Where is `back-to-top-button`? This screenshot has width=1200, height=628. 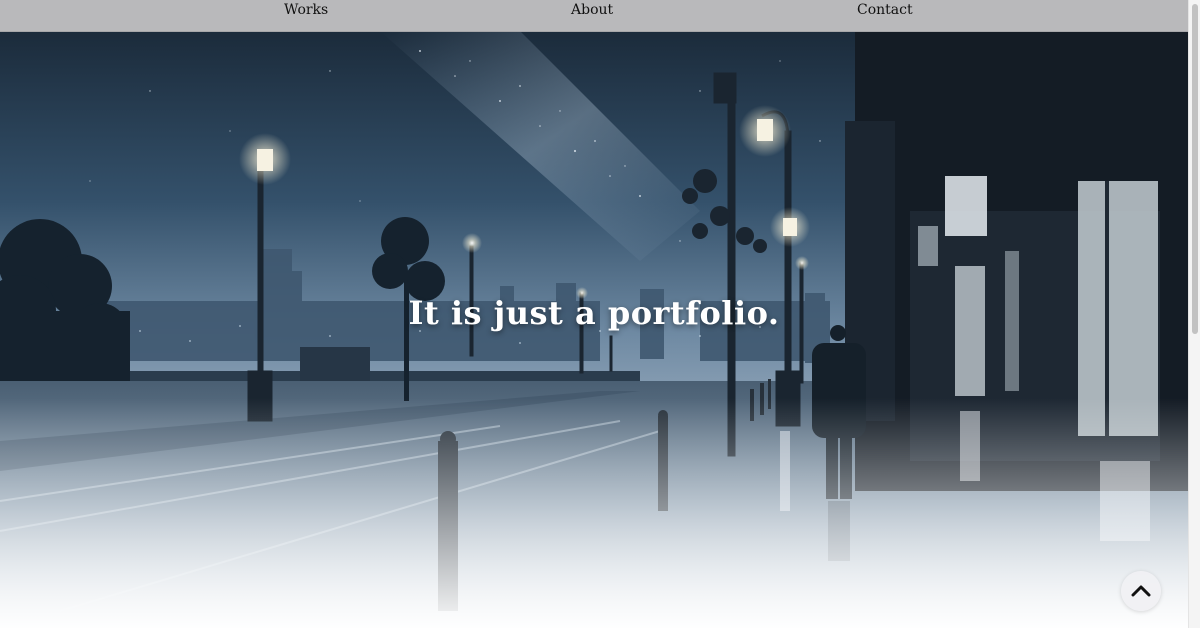 back-to-top-button is located at coordinates (1141, 591).